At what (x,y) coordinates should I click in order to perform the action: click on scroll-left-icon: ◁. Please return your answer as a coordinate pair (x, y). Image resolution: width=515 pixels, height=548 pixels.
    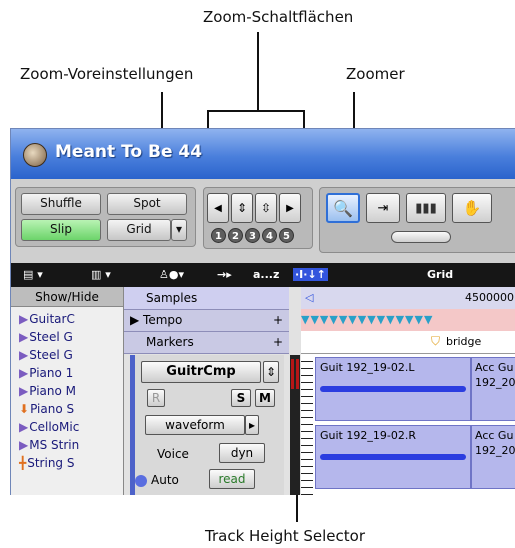
    Looking at the image, I should click on (309, 297).